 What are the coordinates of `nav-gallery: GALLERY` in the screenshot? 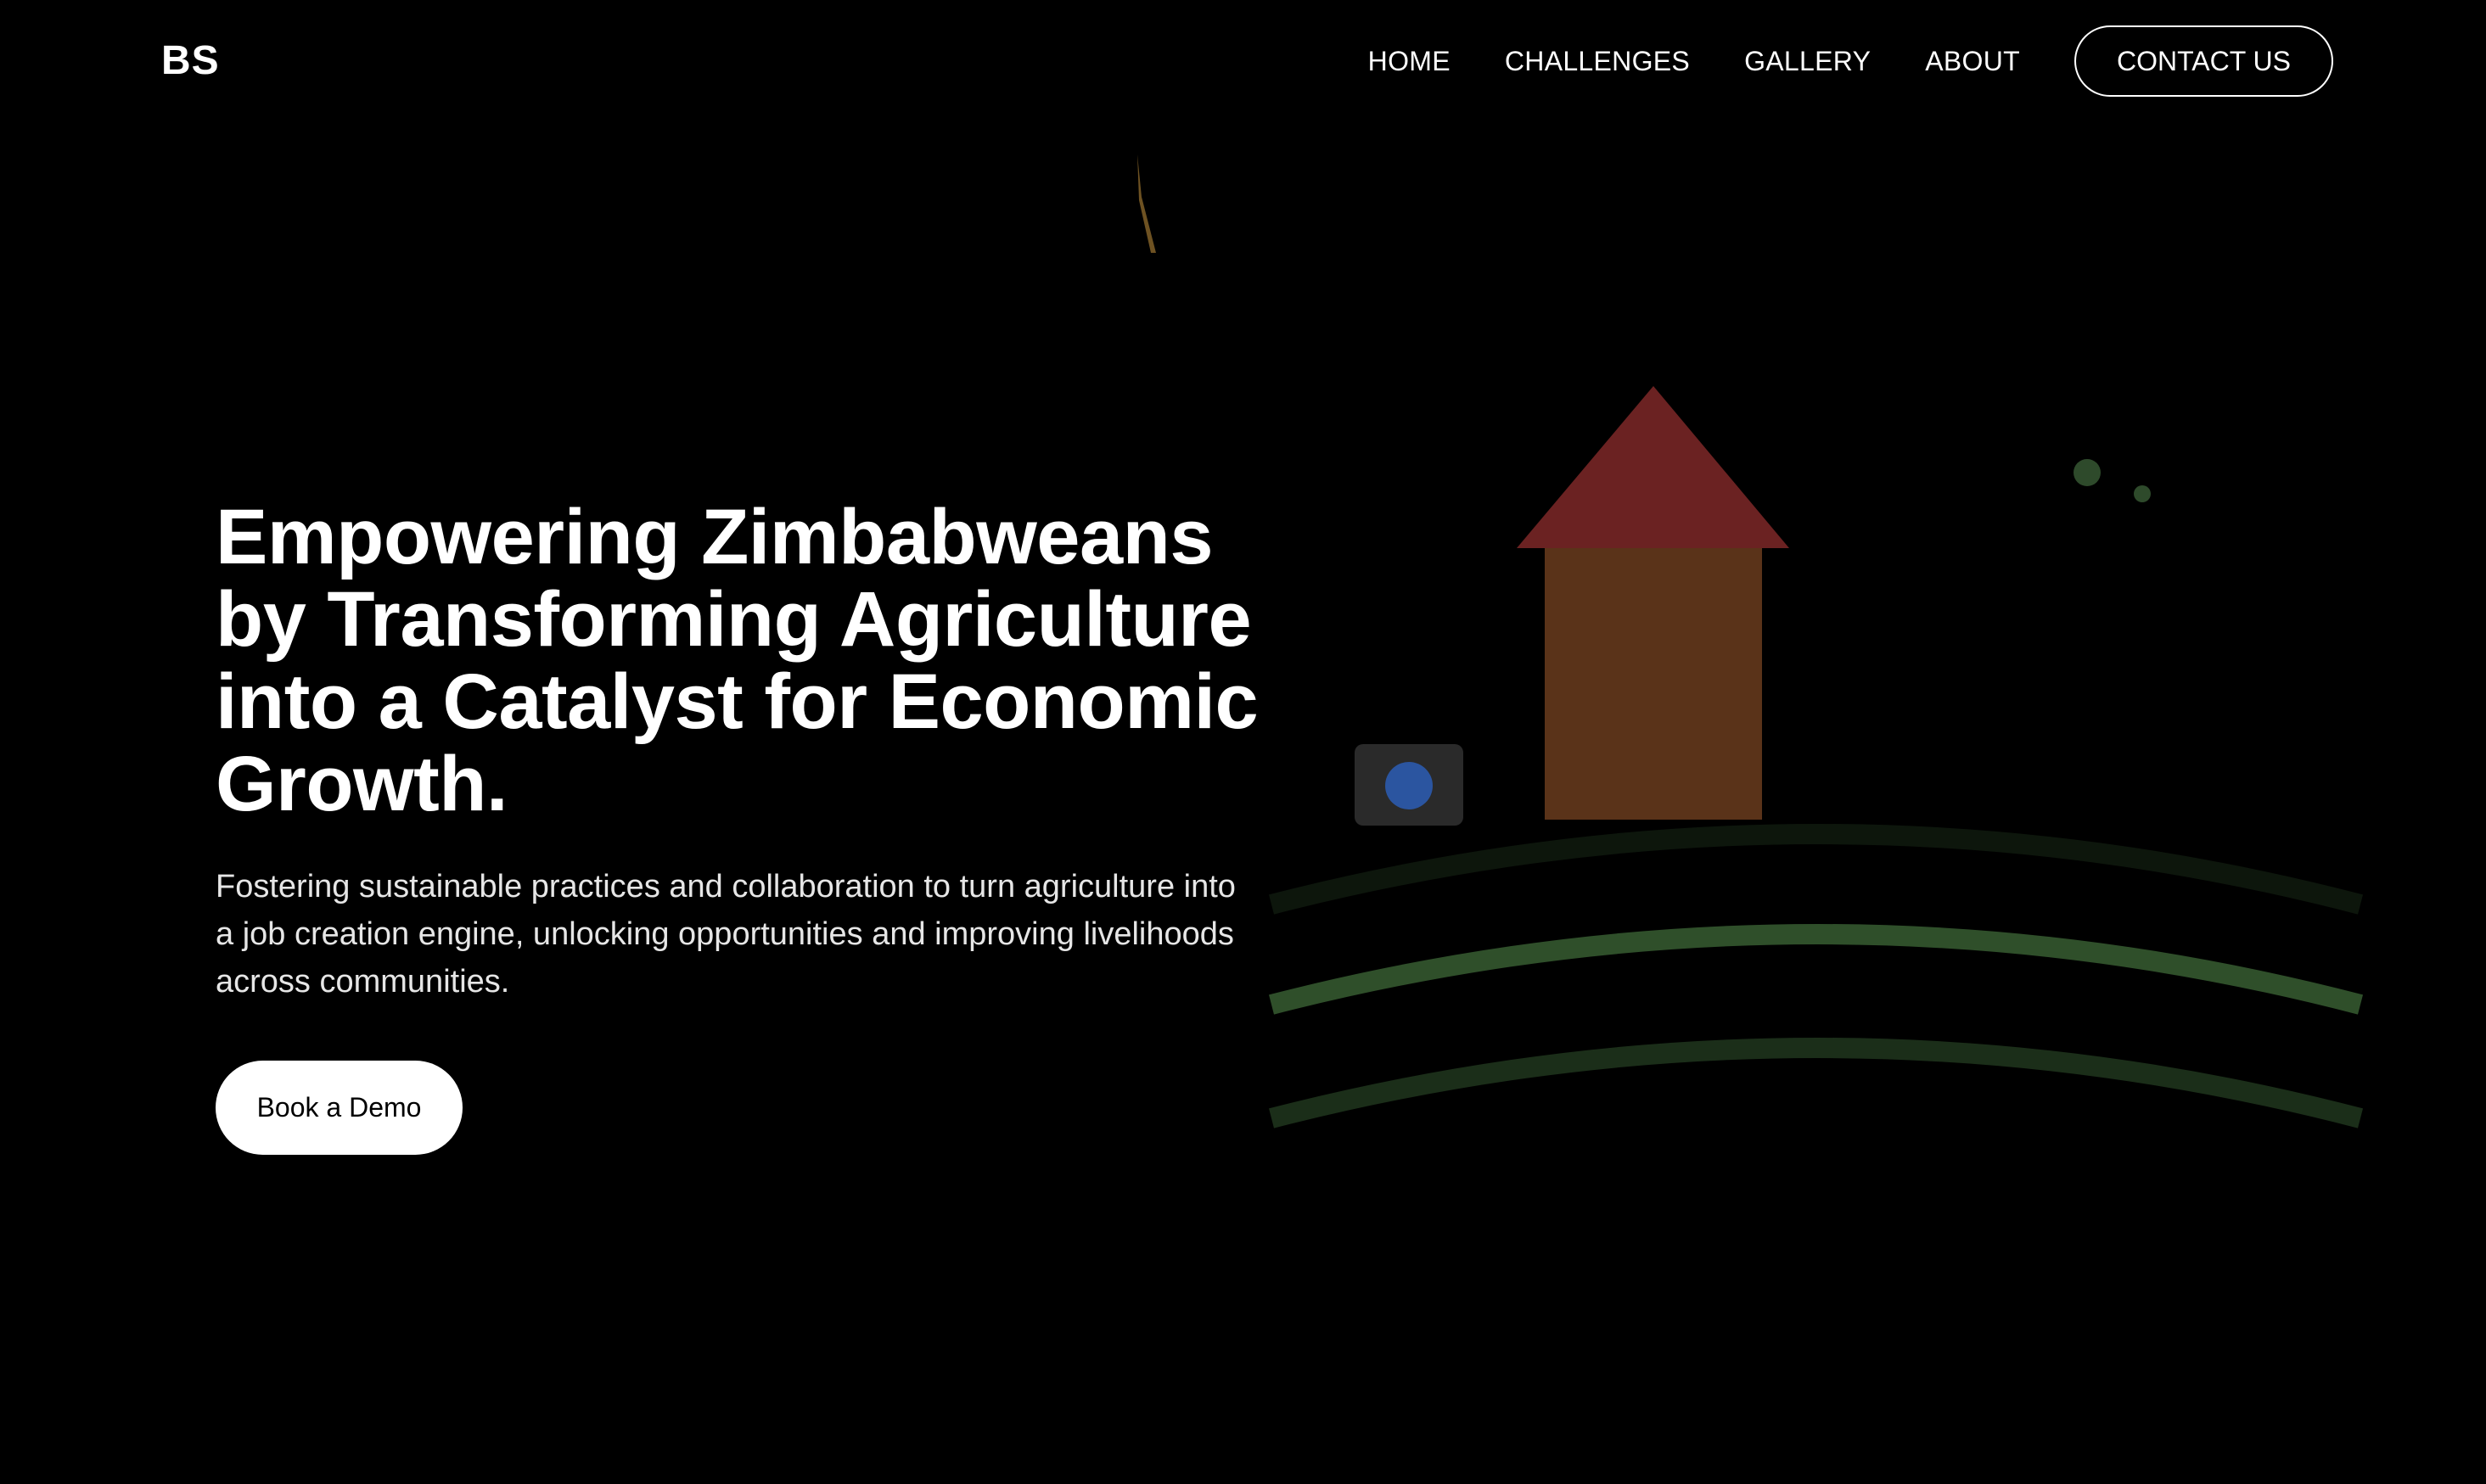 It's located at (1807, 62).